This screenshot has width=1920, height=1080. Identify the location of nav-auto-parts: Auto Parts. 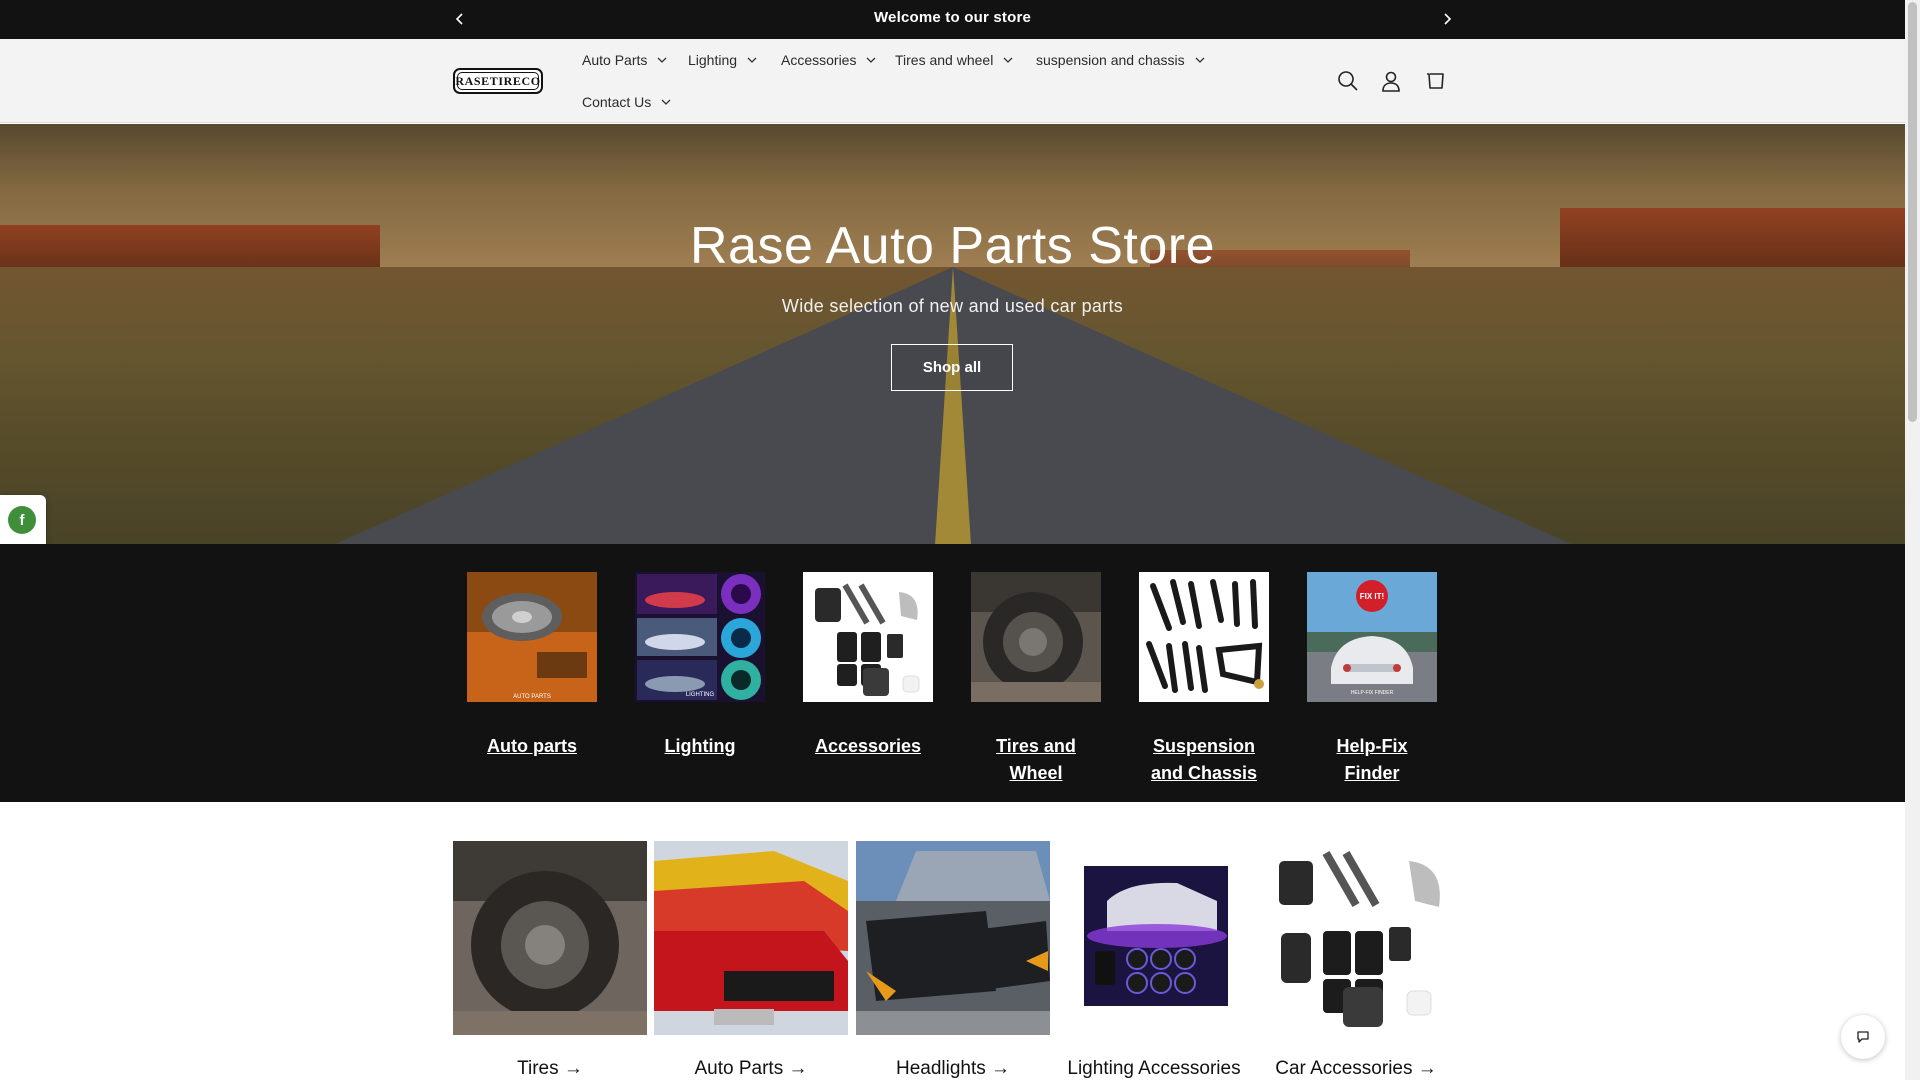
(624, 60).